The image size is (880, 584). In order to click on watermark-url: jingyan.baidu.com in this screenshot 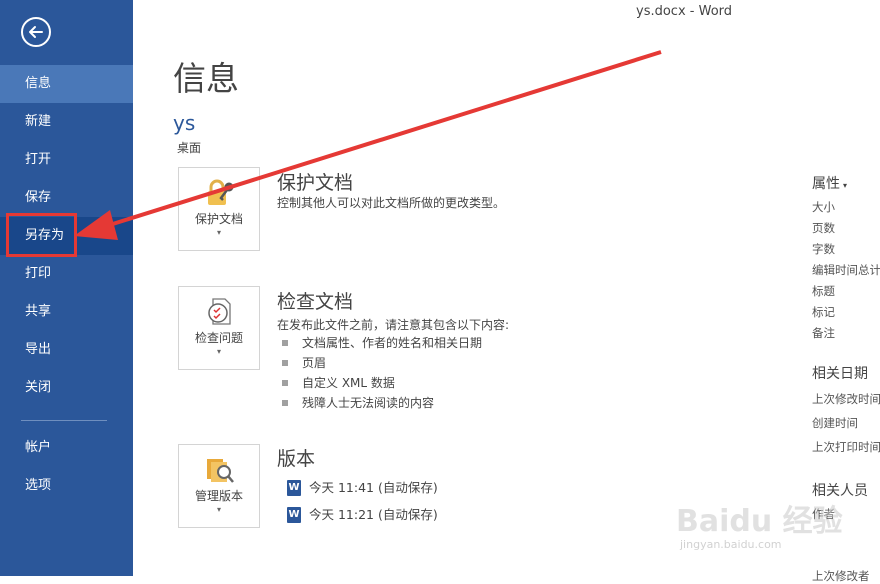, I will do `click(731, 544)`.